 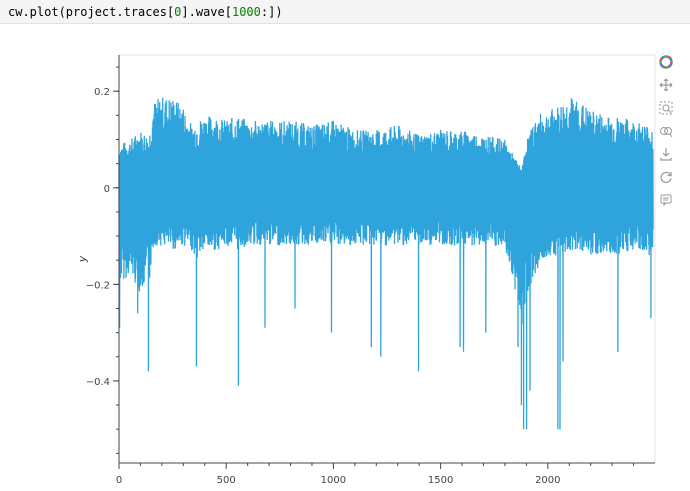 What do you see at coordinates (666, 85) in the screenshot?
I see `pan-icon` at bounding box center [666, 85].